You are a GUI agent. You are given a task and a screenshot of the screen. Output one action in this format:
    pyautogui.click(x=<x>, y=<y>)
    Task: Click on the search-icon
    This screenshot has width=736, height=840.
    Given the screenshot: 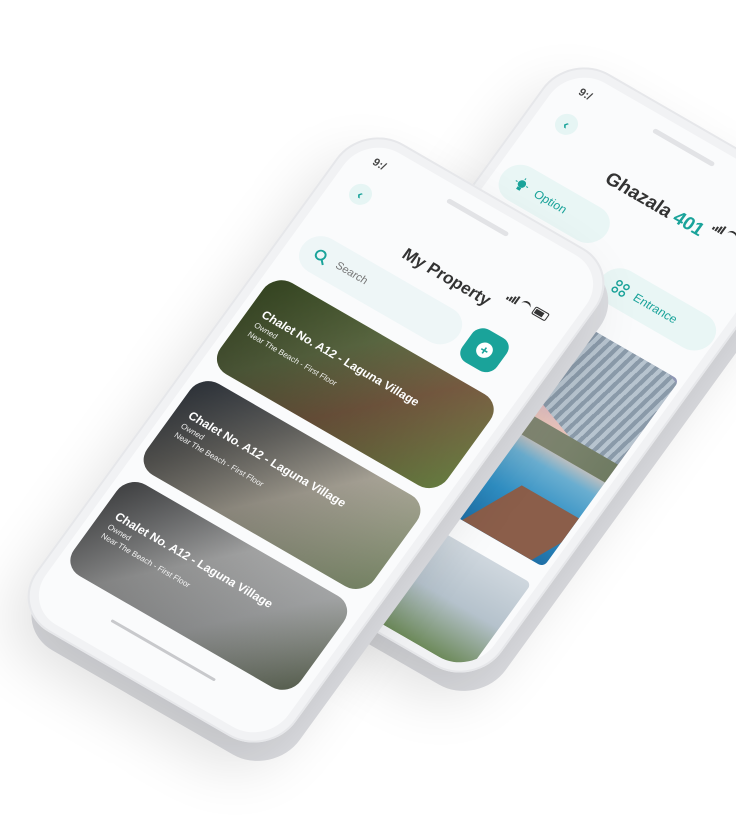 What is the action you would take?
    pyautogui.click(x=321, y=257)
    